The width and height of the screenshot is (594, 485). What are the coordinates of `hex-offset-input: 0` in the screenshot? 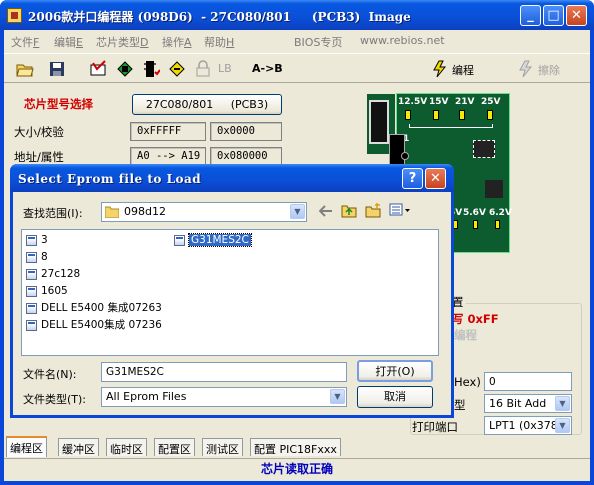 It's located at (528, 381).